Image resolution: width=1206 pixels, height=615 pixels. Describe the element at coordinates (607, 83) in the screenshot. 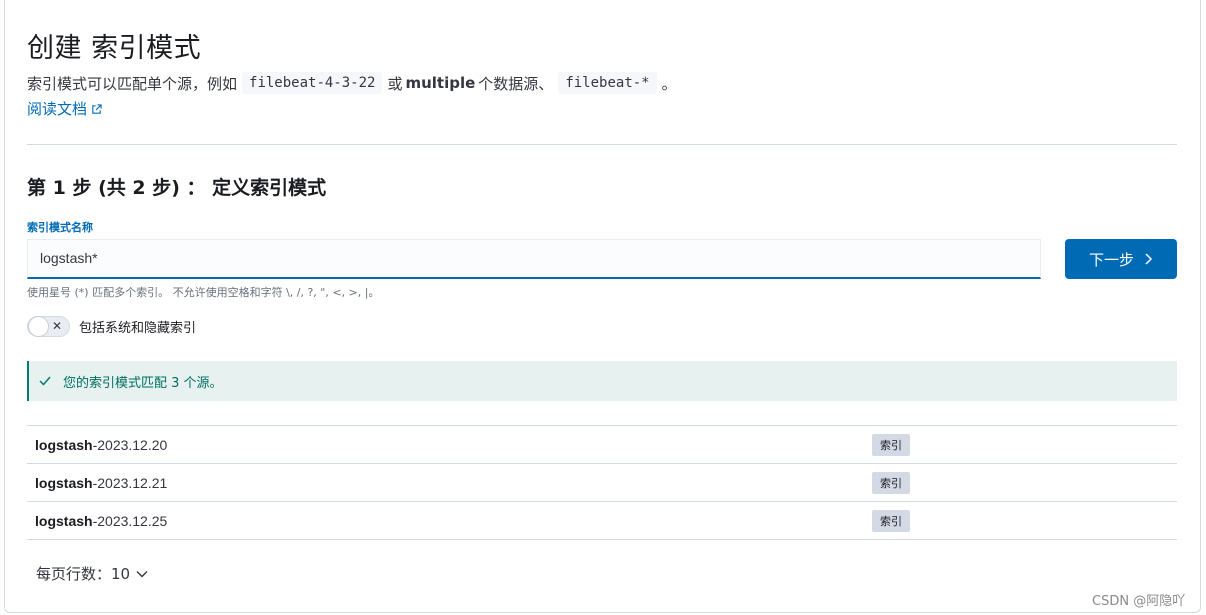

I see `example-multiple-code: filebeat-*` at that location.